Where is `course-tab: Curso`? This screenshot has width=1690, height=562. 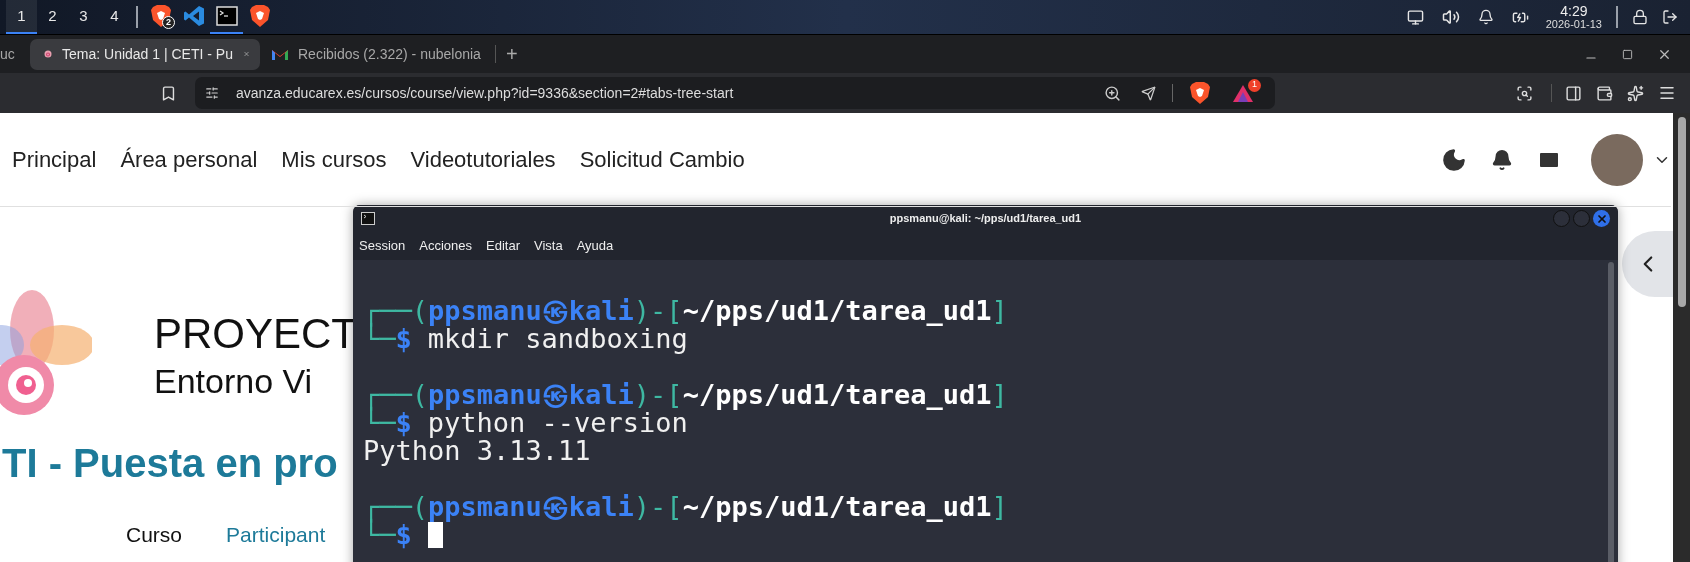 course-tab: Curso is located at coordinates (154, 535).